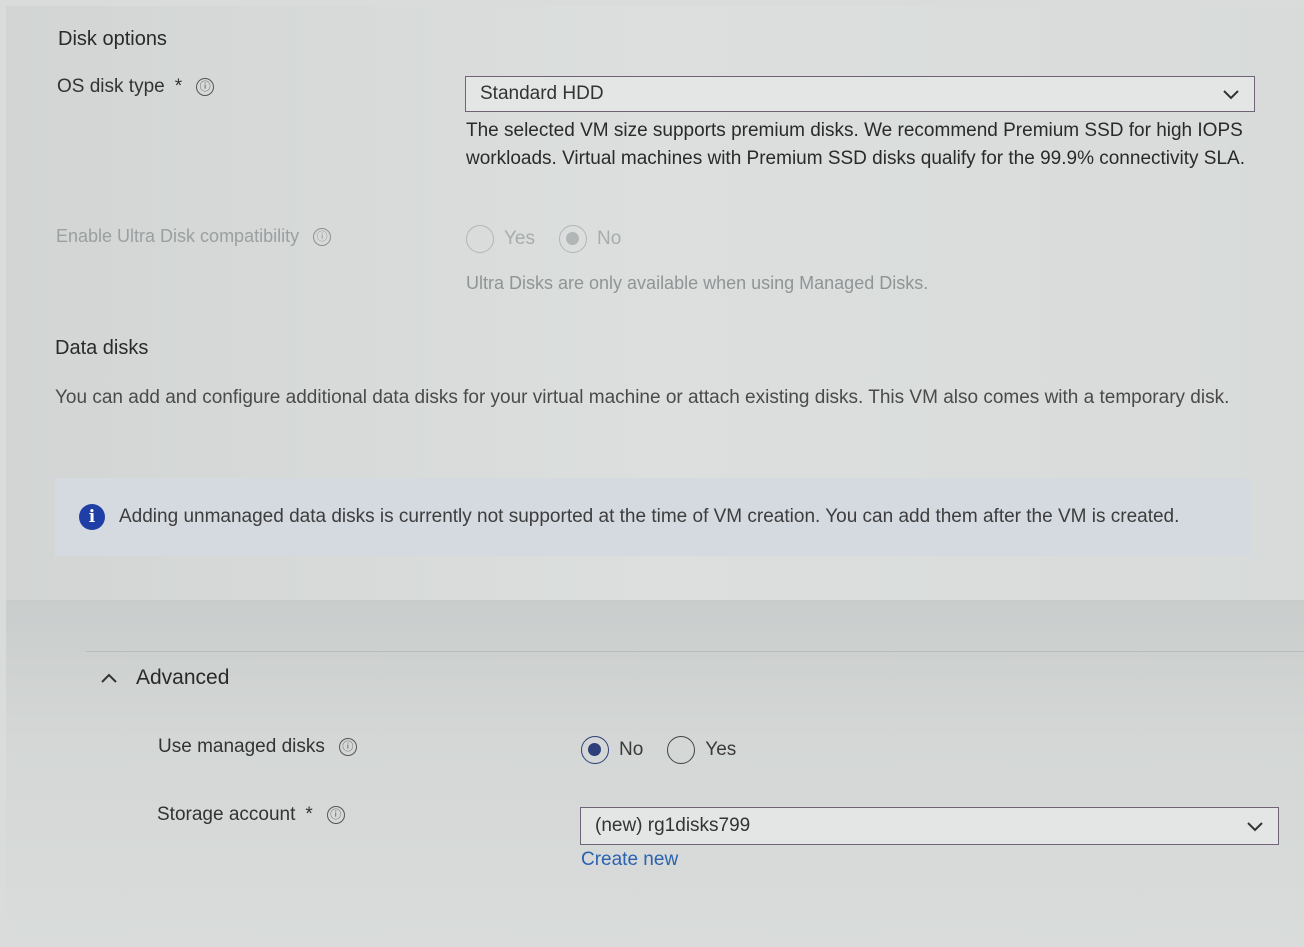 This screenshot has width=1304, height=947. Describe the element at coordinates (109, 678) in the screenshot. I see `chevron-up-icon` at that location.